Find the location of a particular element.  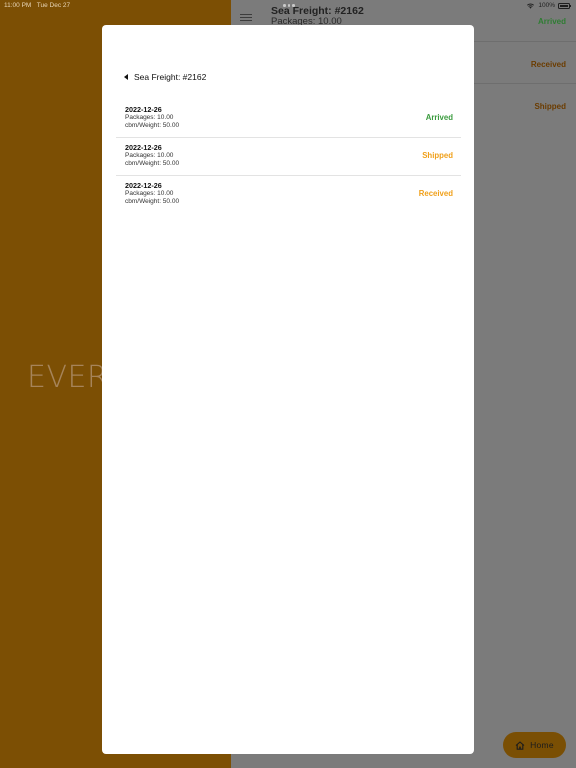

background-row-status: Arrived is located at coordinates (551, 21).